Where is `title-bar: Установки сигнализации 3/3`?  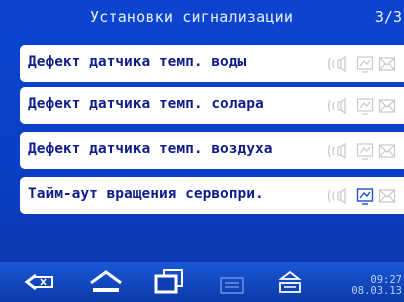 title-bar: Установки сигнализации 3/3 is located at coordinates (202, 18).